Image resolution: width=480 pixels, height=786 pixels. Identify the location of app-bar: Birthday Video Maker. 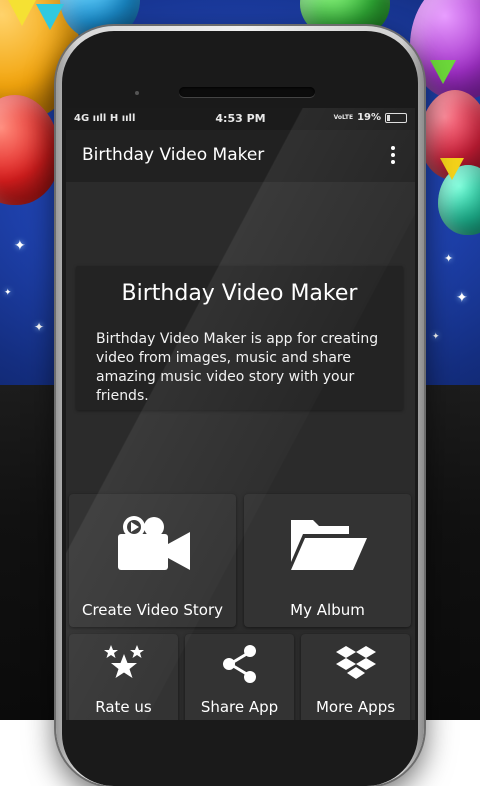
(240, 156).